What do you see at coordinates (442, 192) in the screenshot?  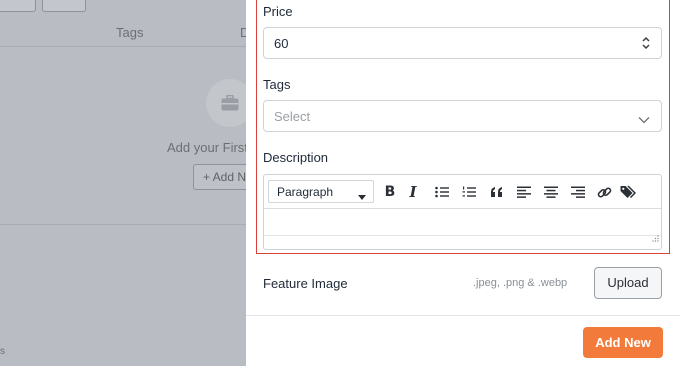 I see `bullet-list-icon` at bounding box center [442, 192].